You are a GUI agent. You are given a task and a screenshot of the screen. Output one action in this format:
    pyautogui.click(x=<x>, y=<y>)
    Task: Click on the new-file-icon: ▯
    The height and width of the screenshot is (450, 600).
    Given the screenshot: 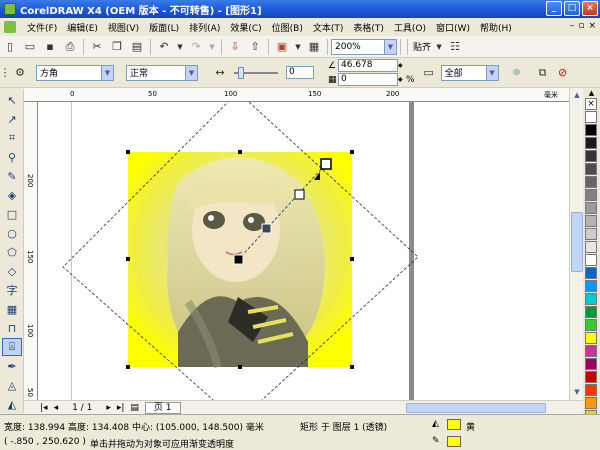 What is the action you would take?
    pyautogui.click(x=10, y=47)
    